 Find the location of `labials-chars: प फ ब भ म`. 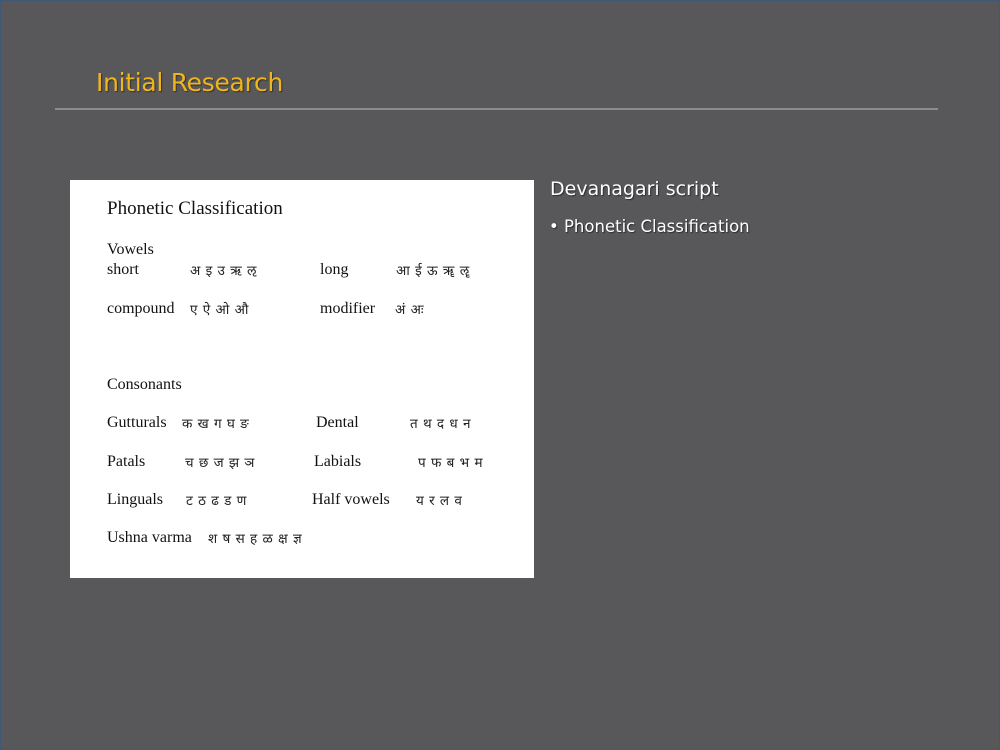

labials-chars: प फ ब भ म is located at coordinates (451, 463).